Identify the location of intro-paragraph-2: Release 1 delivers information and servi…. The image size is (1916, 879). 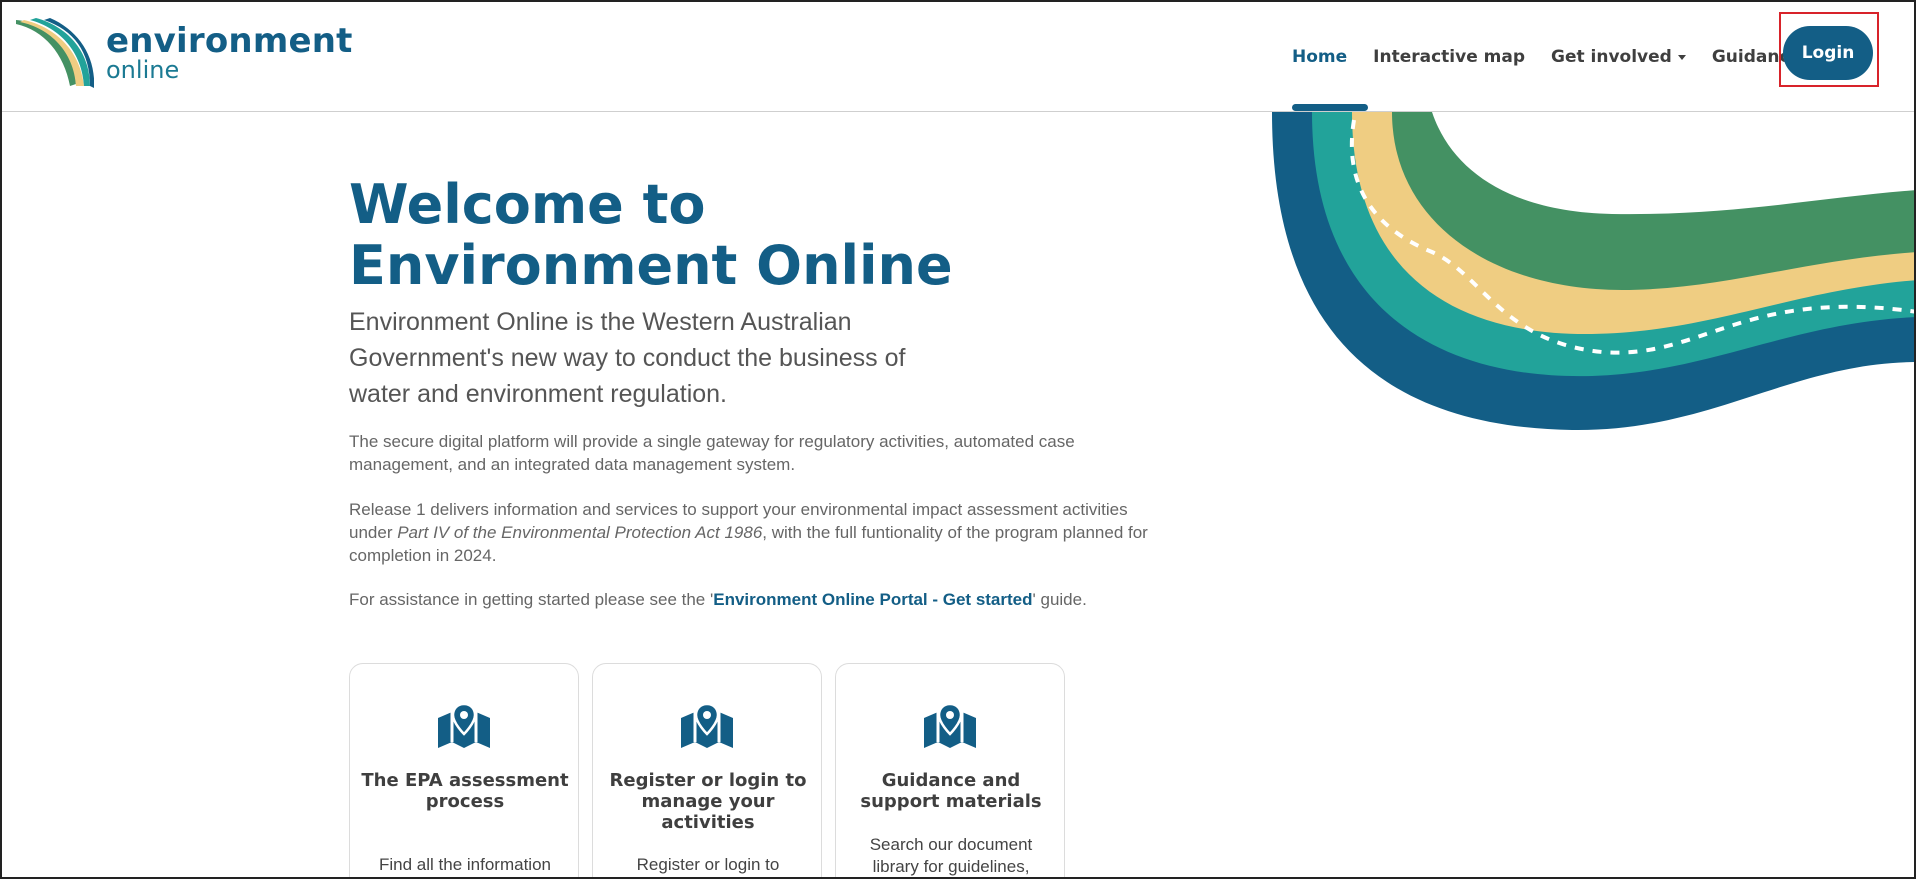
(749, 532).